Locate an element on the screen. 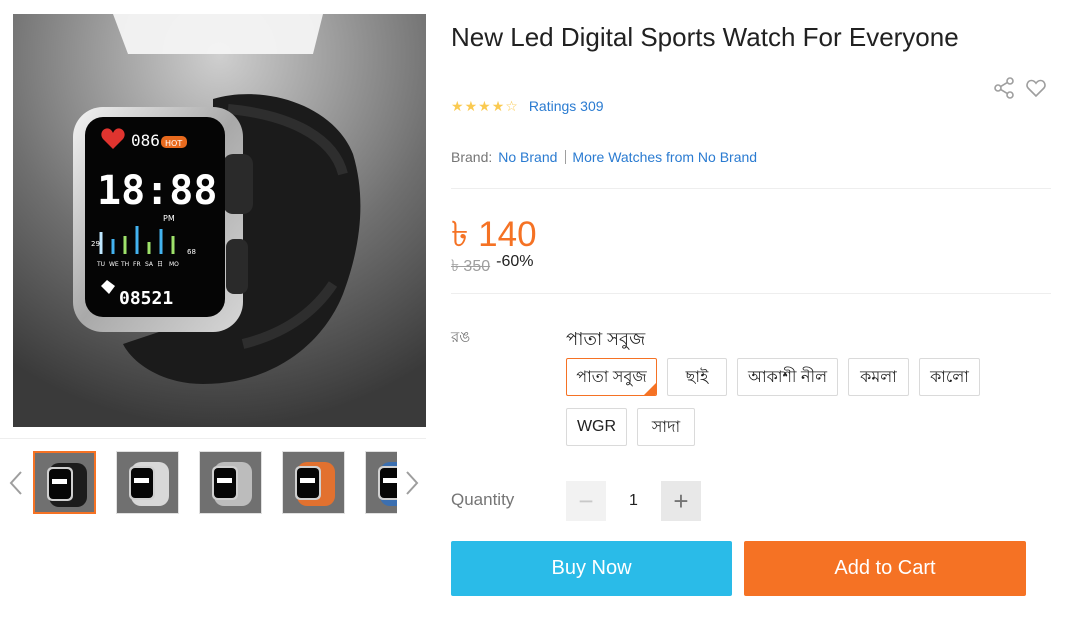  ratings-link: Ratings 309 is located at coordinates (566, 106).